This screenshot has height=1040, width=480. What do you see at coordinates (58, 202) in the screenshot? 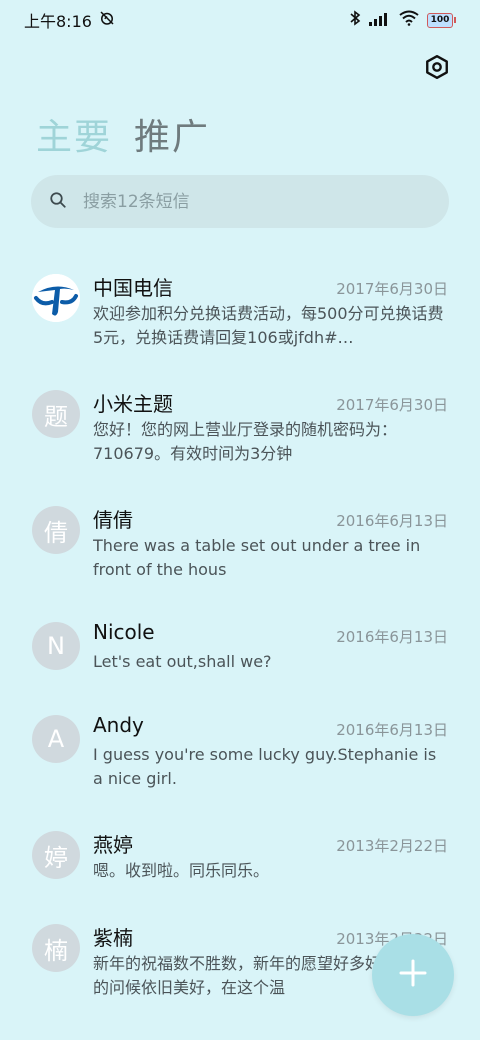
I see `search-icon` at bounding box center [58, 202].